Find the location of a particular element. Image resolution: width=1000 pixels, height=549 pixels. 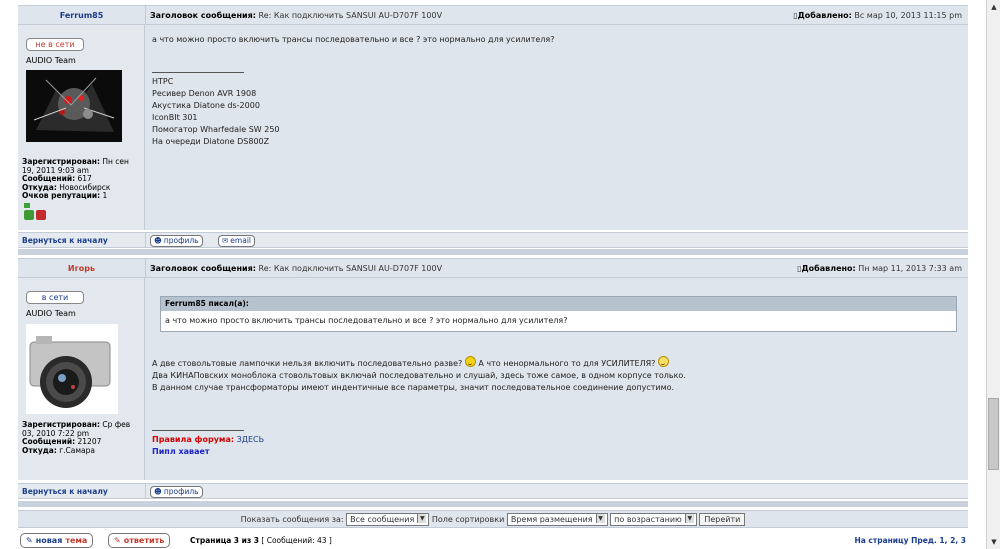

scroll-down-icon: ▼ is located at coordinates (994, 542).